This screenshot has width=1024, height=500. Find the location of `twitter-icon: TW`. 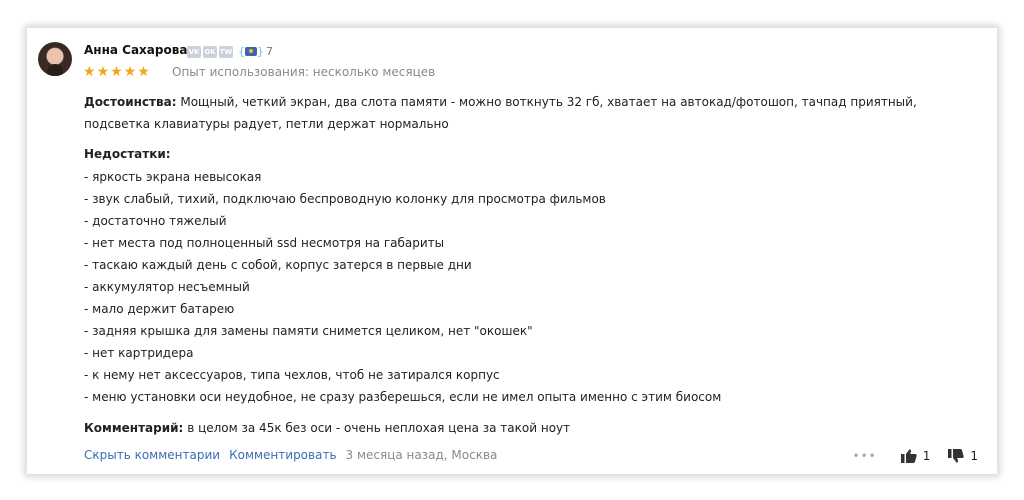

twitter-icon: TW is located at coordinates (226, 51).